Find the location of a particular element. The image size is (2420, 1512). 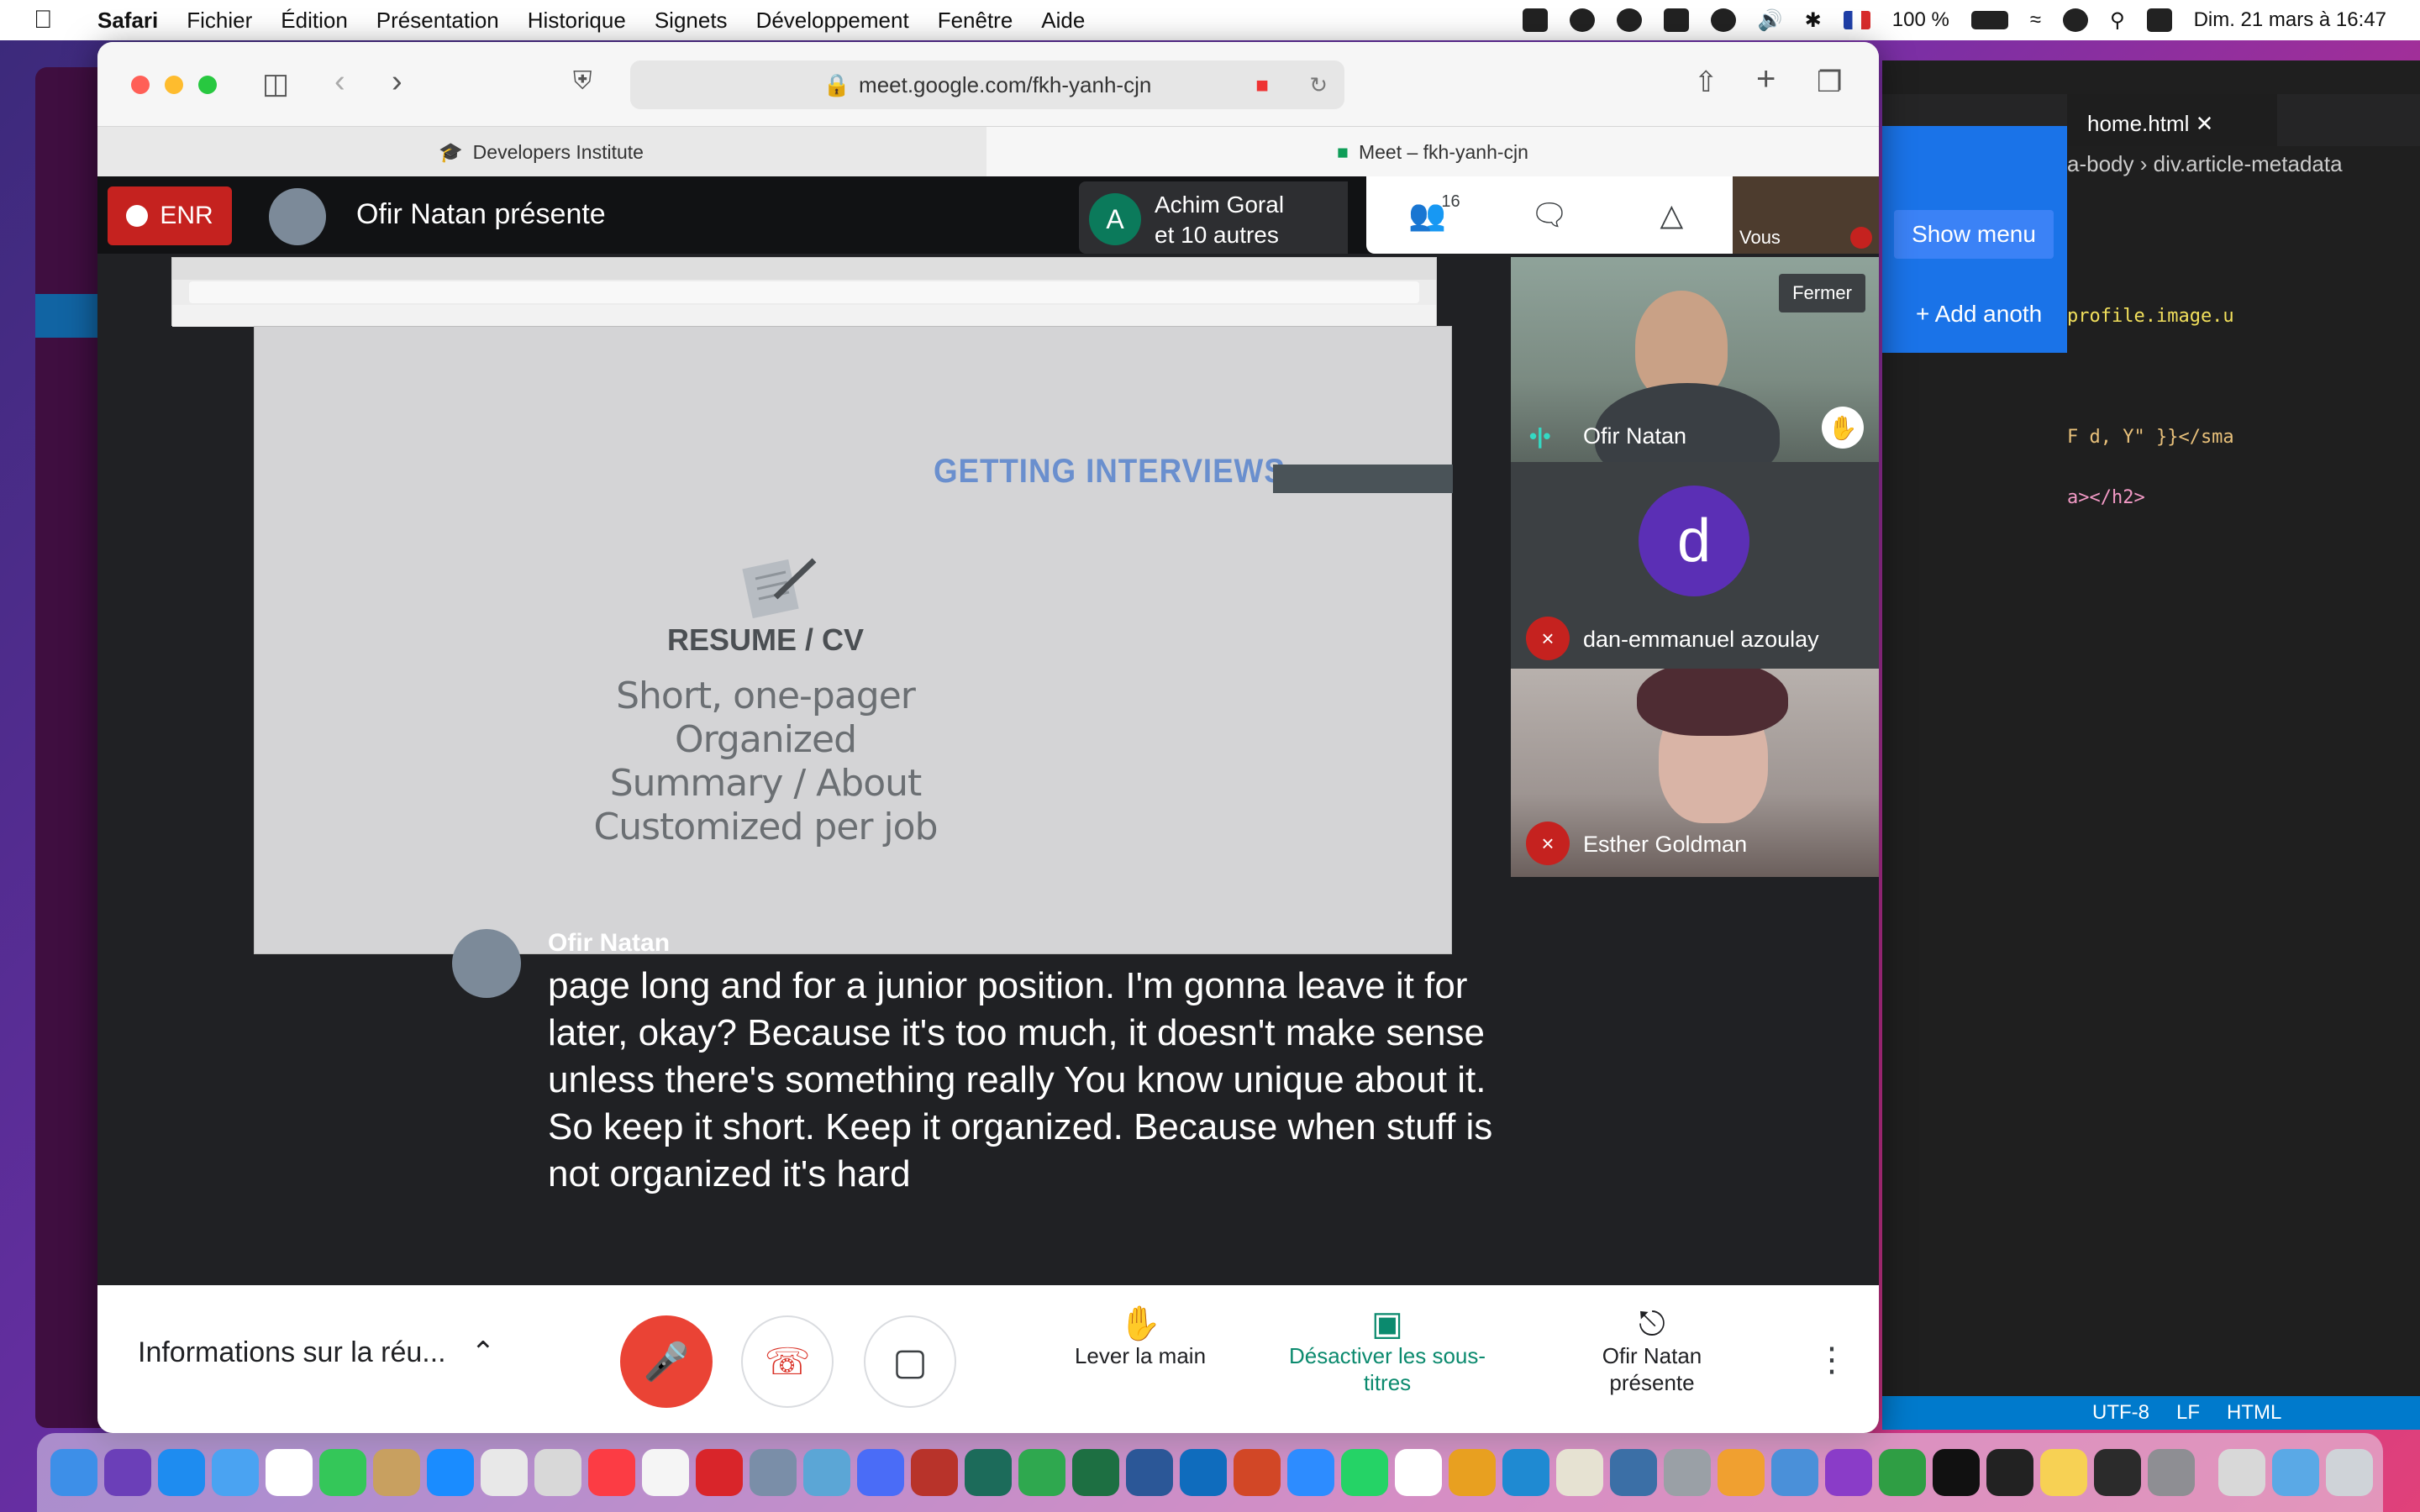

slack-window-edge is located at coordinates (69, 747).